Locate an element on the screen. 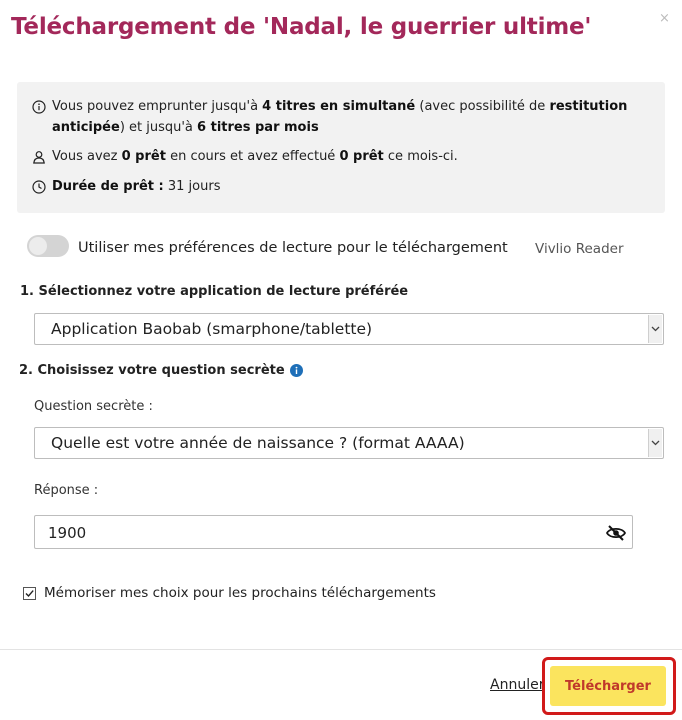  loan-duration-info: Durée de prêt : 31 jours is located at coordinates (347, 186).